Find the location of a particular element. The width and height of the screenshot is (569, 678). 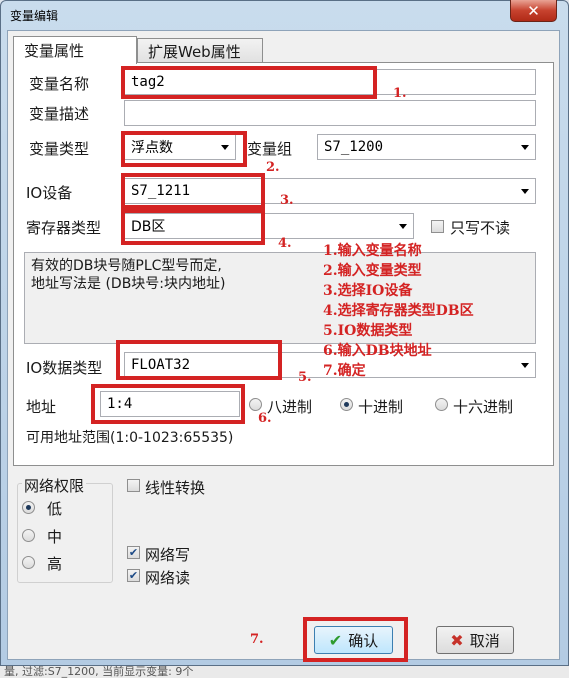

hint-text: 有效的DB块号随PLC型号而定, 地址写法是 (DB块号:块内地址) is located at coordinates (128, 275).